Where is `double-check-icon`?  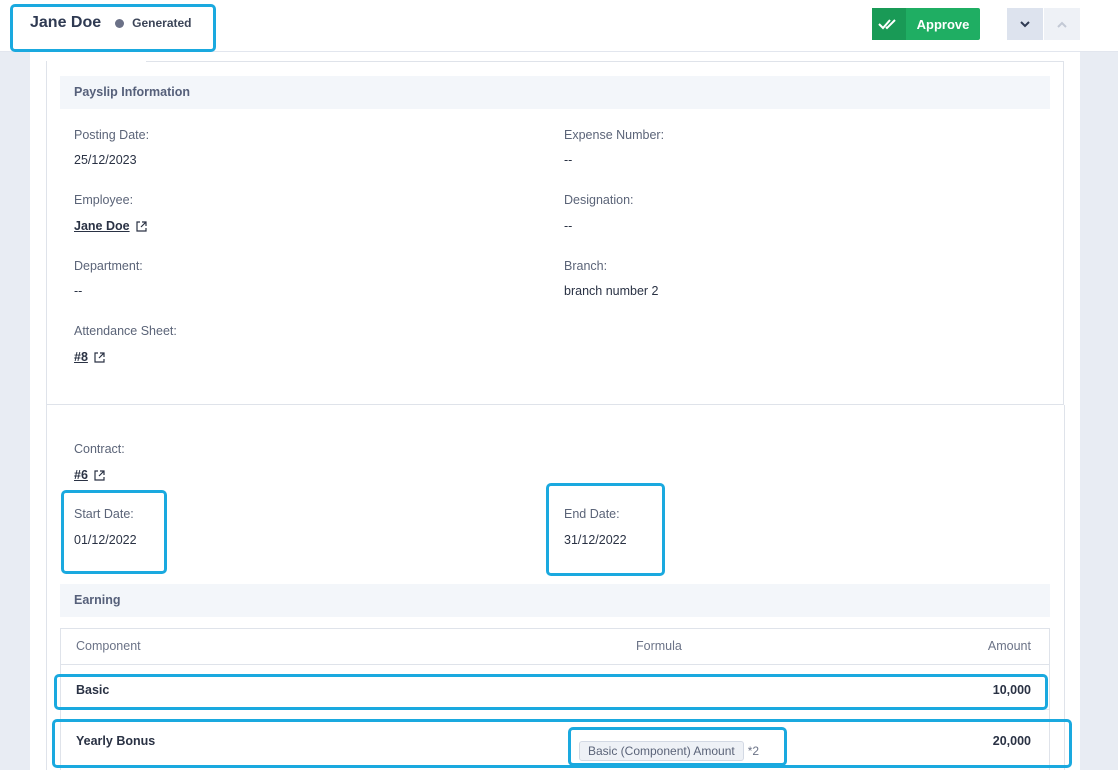 double-check-icon is located at coordinates (889, 24).